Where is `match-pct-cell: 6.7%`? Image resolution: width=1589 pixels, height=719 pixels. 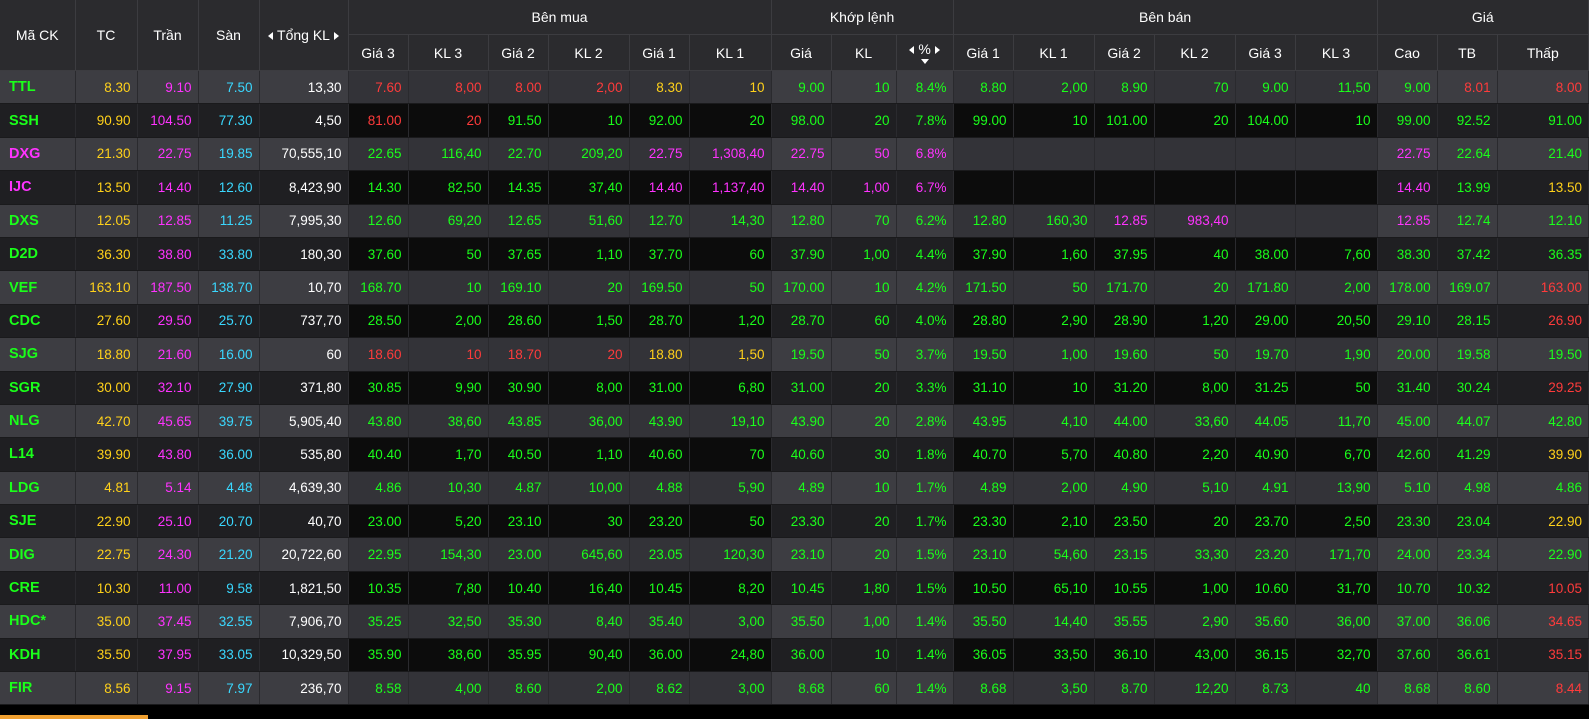
match-pct-cell: 6.7% is located at coordinates (925, 187).